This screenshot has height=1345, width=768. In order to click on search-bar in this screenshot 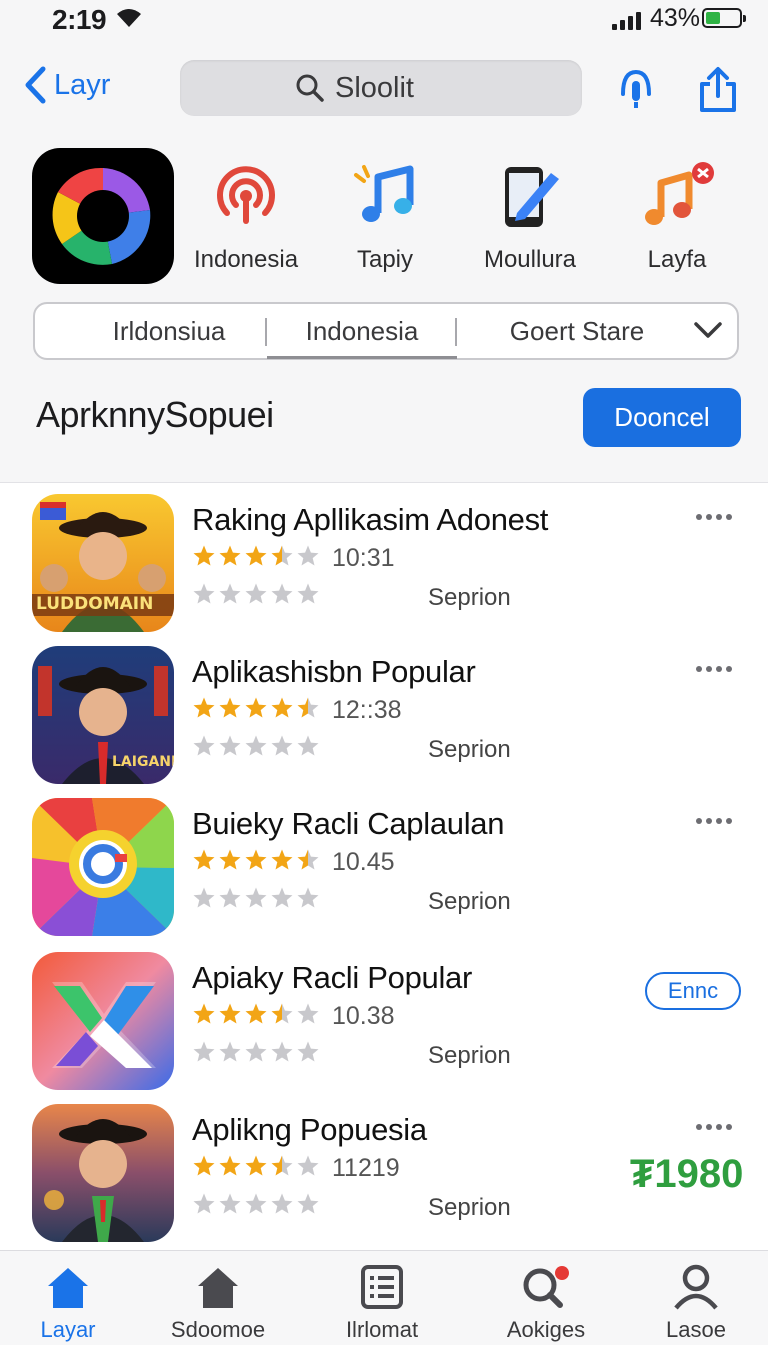, I will do `click(381, 88)`.